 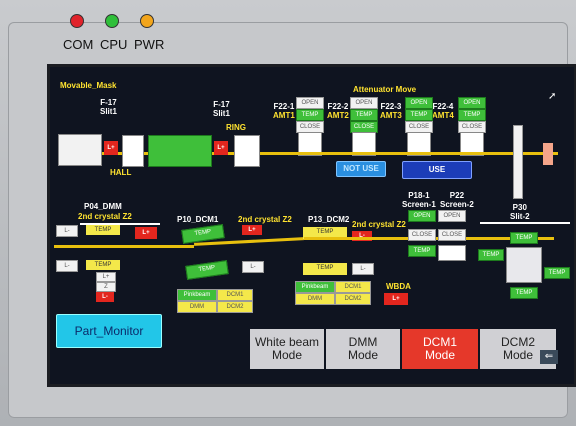 What do you see at coordinates (452, 253) in the screenshot?
I see `screen2-body` at bounding box center [452, 253].